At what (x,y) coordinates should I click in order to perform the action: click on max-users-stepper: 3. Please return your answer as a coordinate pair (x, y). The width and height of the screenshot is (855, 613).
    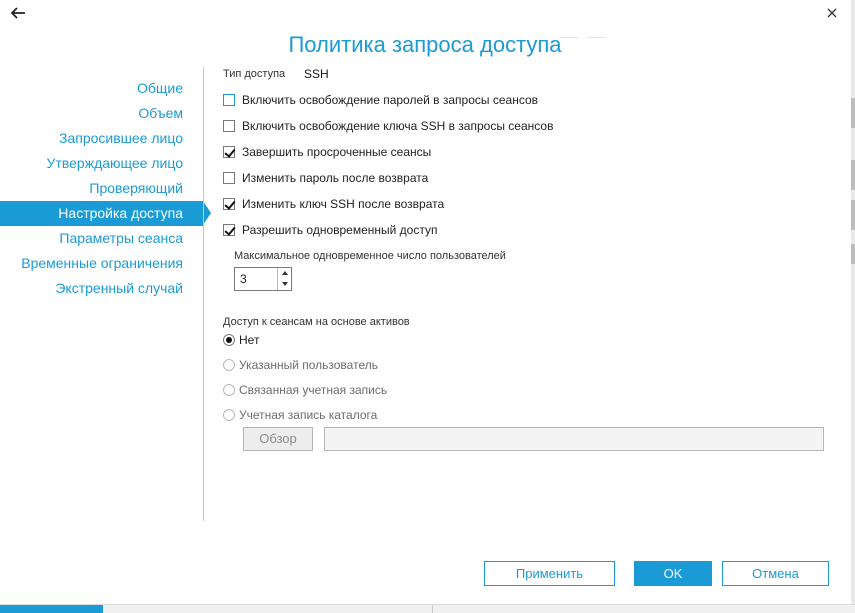
    Looking at the image, I should click on (263, 279).